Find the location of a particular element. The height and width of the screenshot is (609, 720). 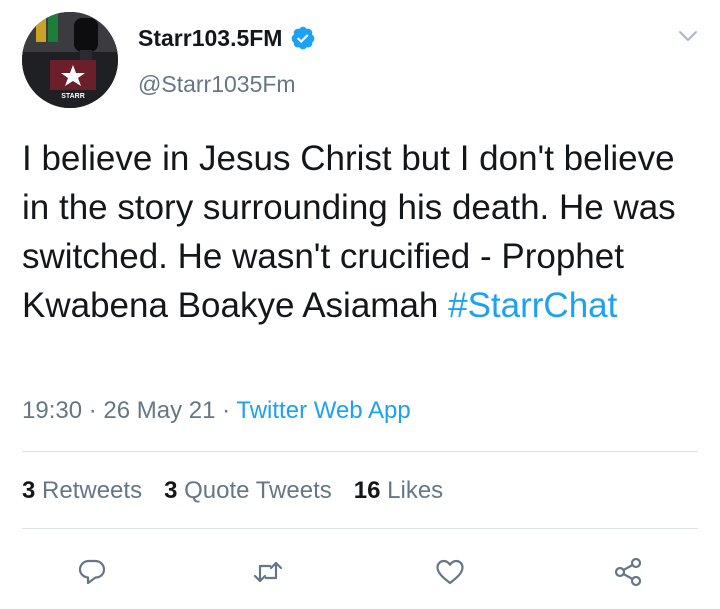

author-display-name: Starr103.5FM is located at coordinates (227, 38).